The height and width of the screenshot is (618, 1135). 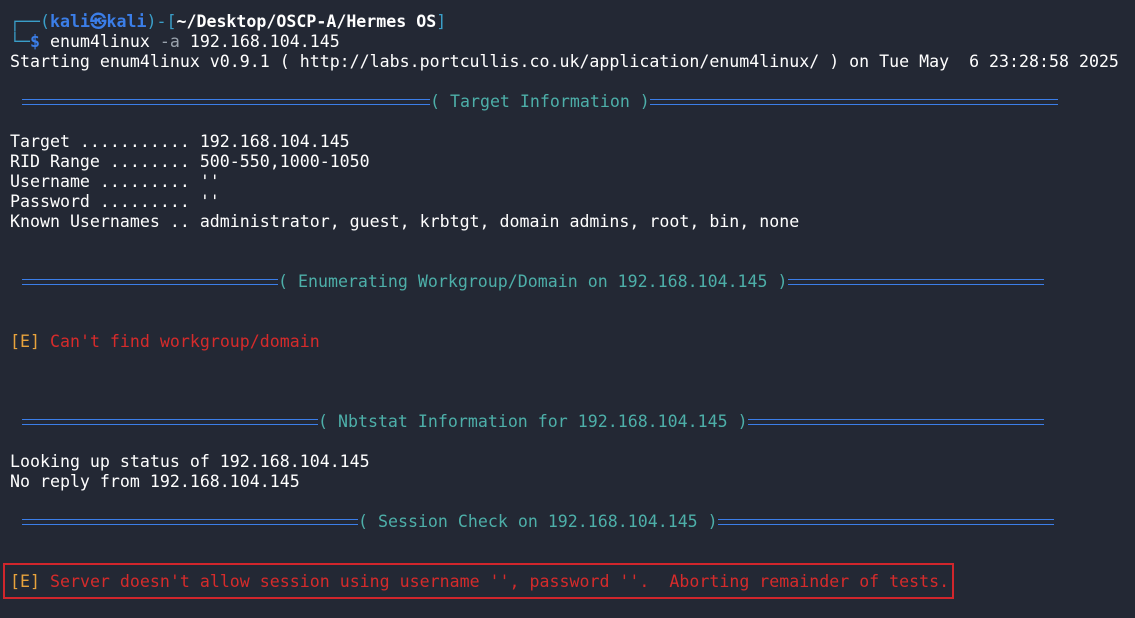 I want to click on section-title-target-info: ( Target Information ), so click(x=540, y=101).